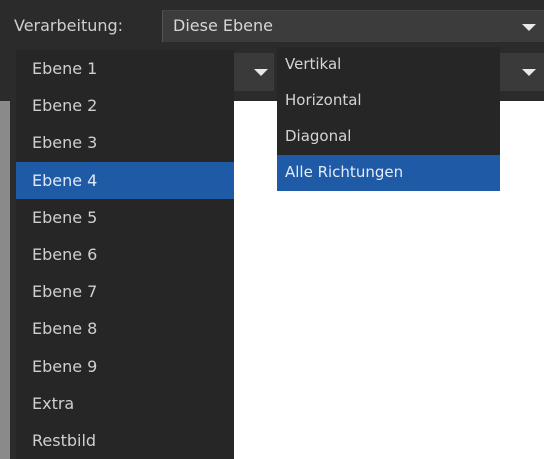 The width and height of the screenshot is (544, 459). Describe the element at coordinates (388, 101) in the screenshot. I see `direction-option-horizontal: Horizontal` at that location.